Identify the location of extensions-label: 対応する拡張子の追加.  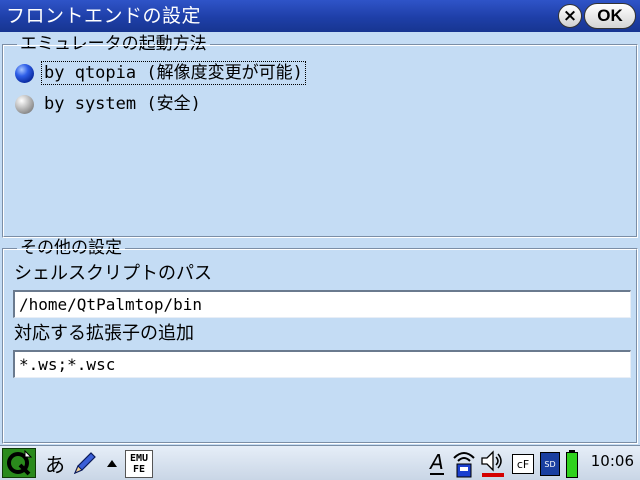
(104, 333).